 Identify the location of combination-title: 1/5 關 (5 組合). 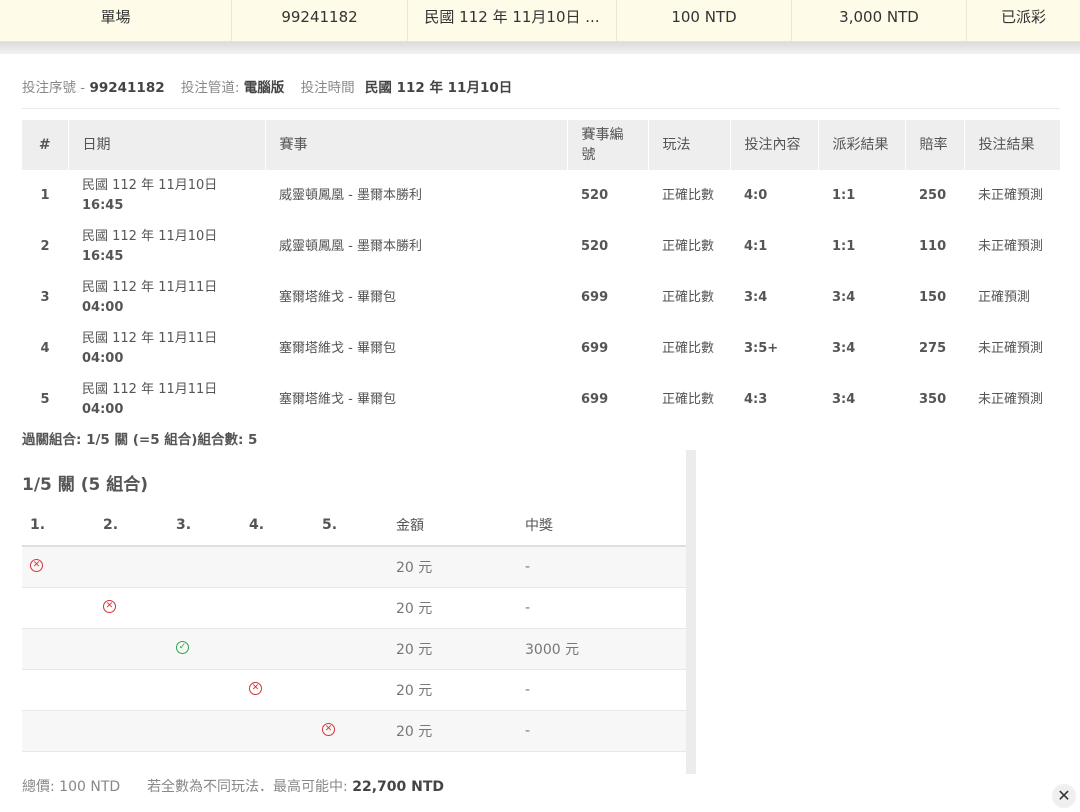
(85, 485).